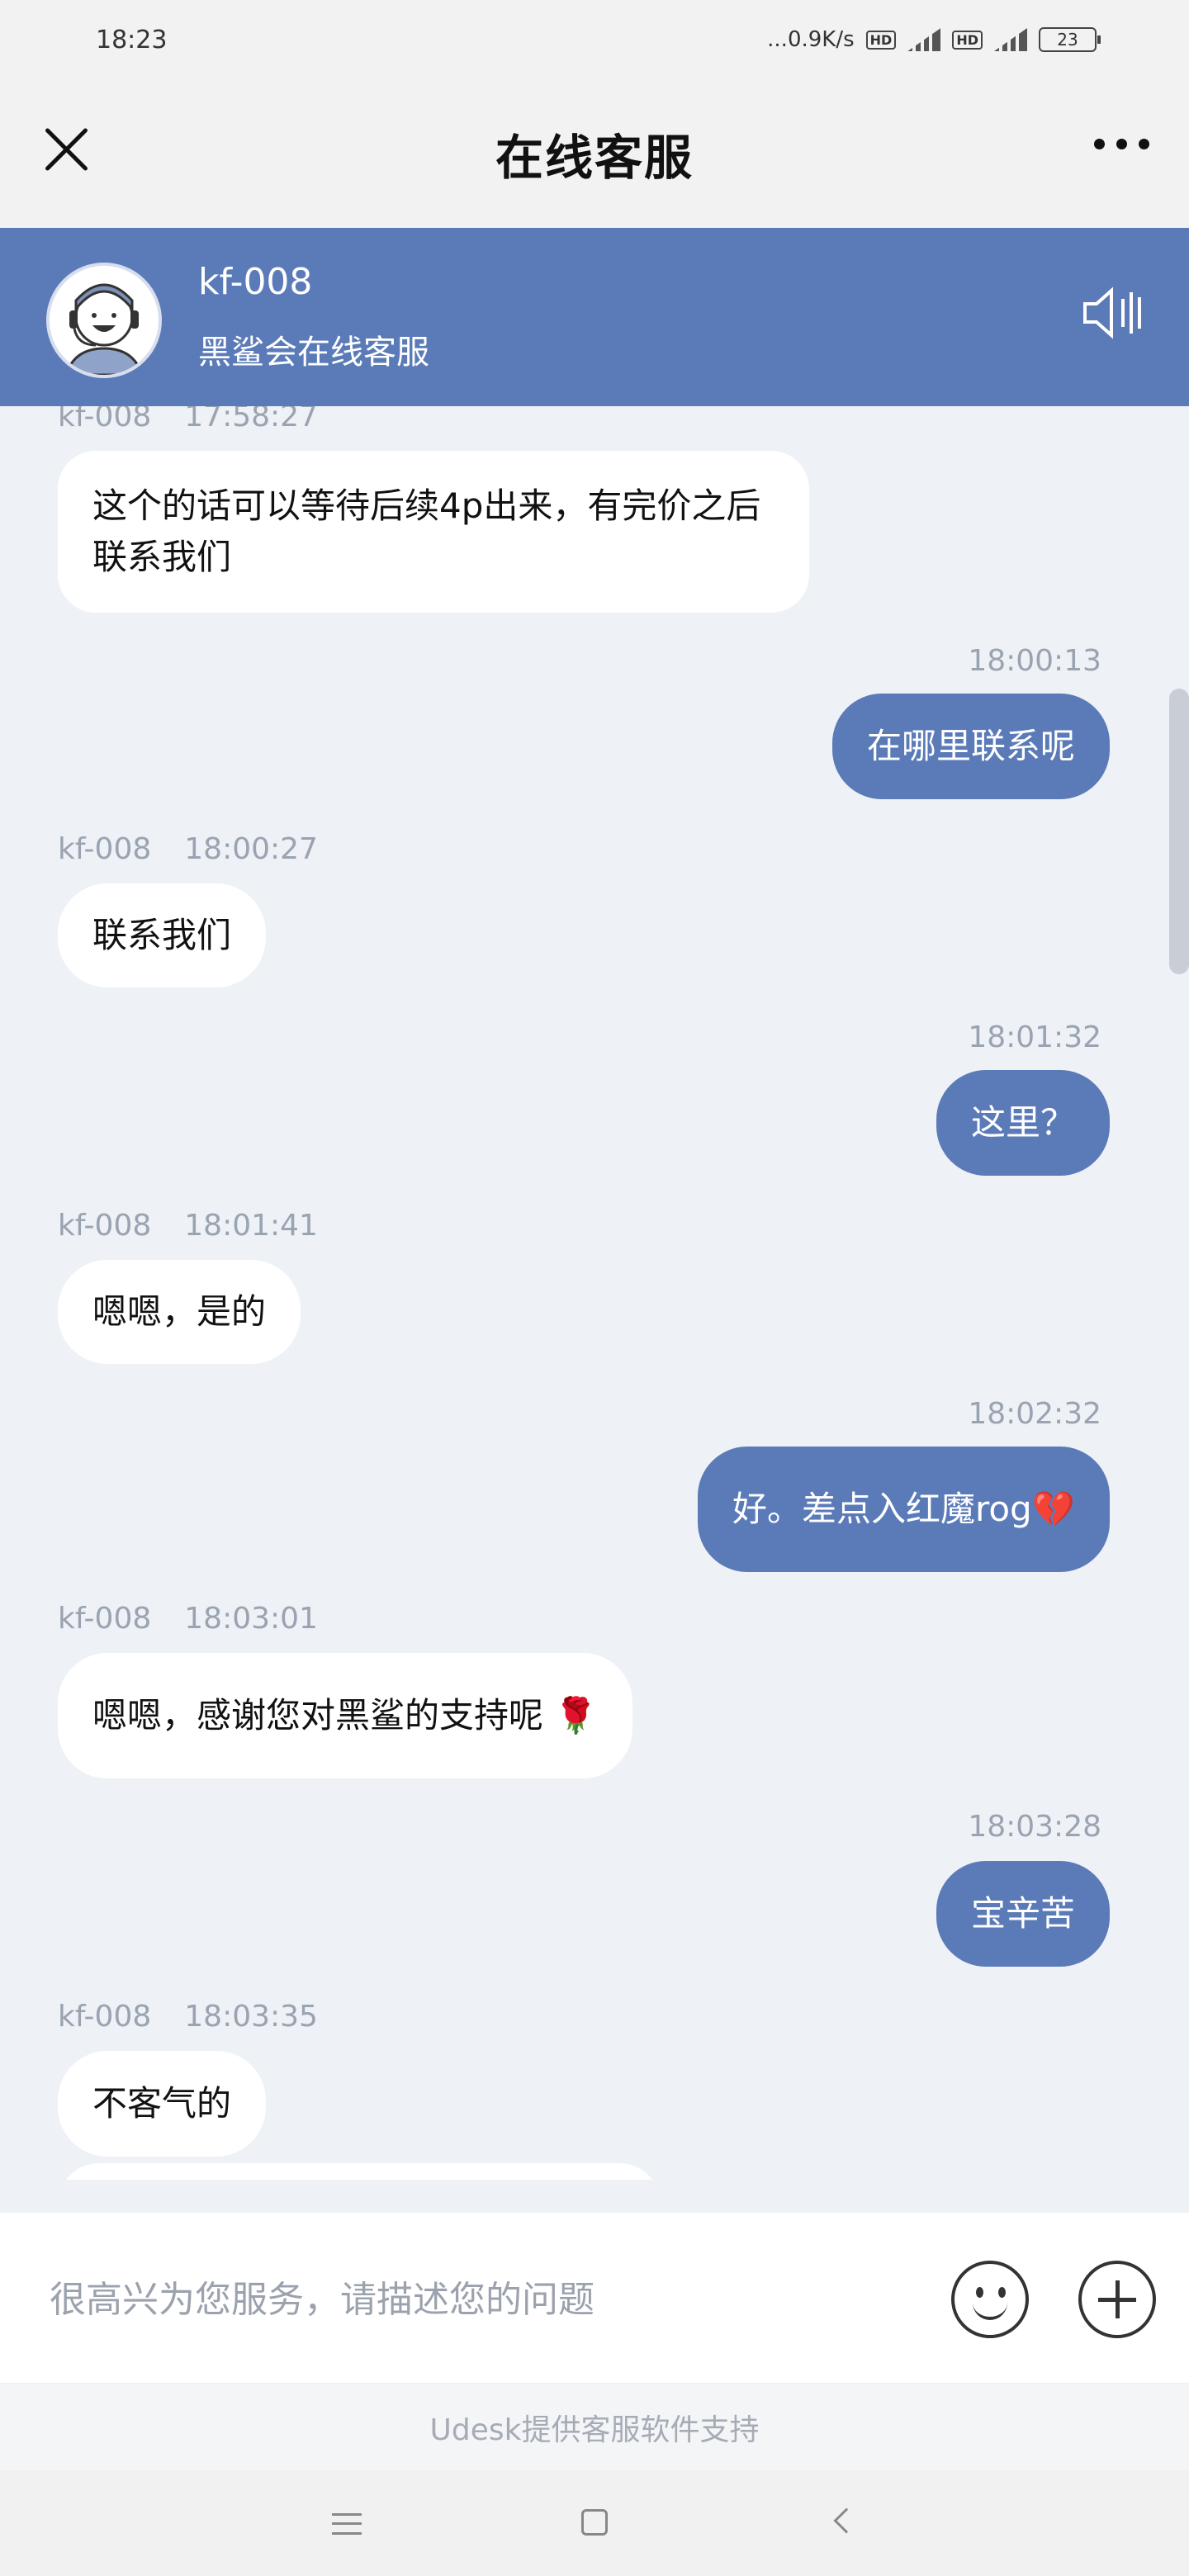 The width and height of the screenshot is (1189, 2576). Describe the element at coordinates (188, 1226) in the screenshot. I see `message-meta: kf-008 18:01:41` at that location.